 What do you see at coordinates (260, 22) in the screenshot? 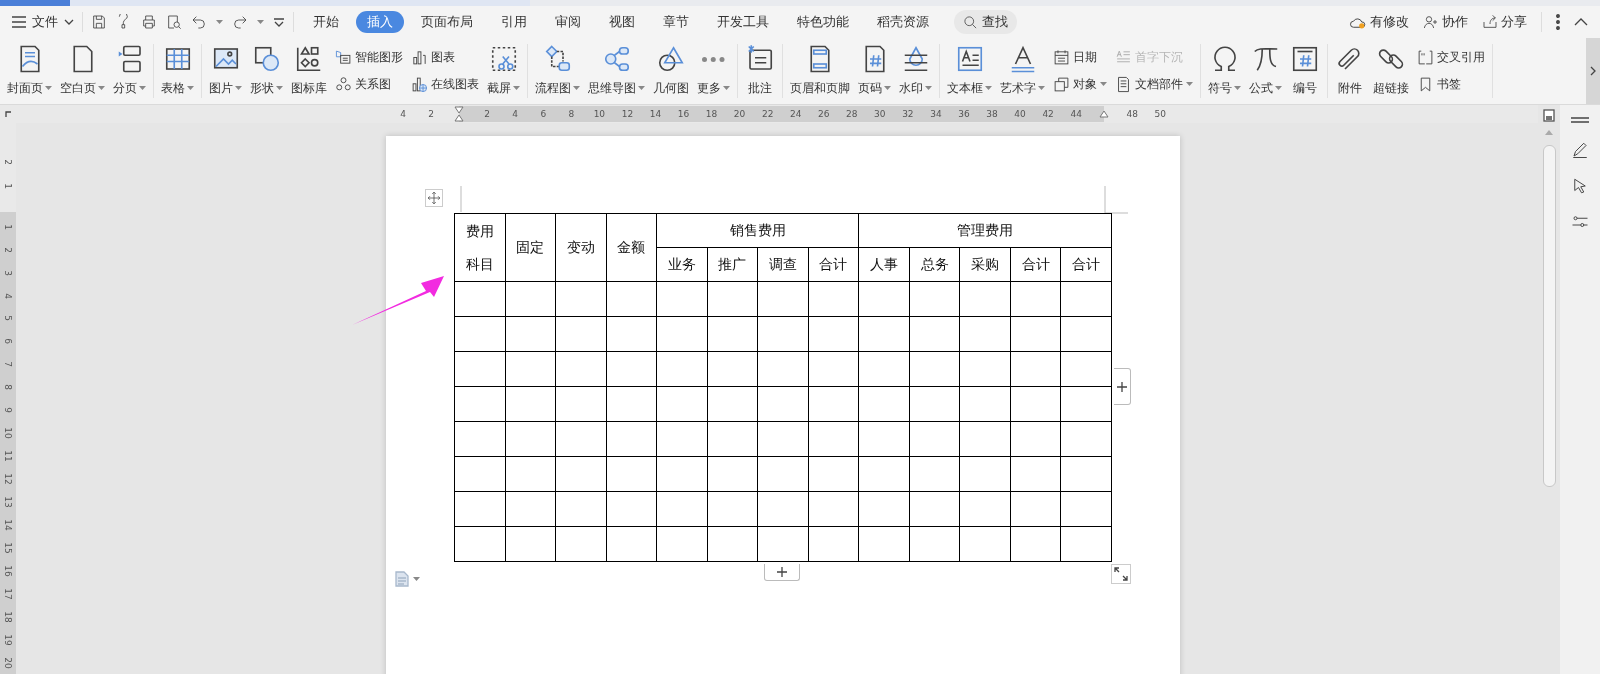
I see `caret-icon` at bounding box center [260, 22].